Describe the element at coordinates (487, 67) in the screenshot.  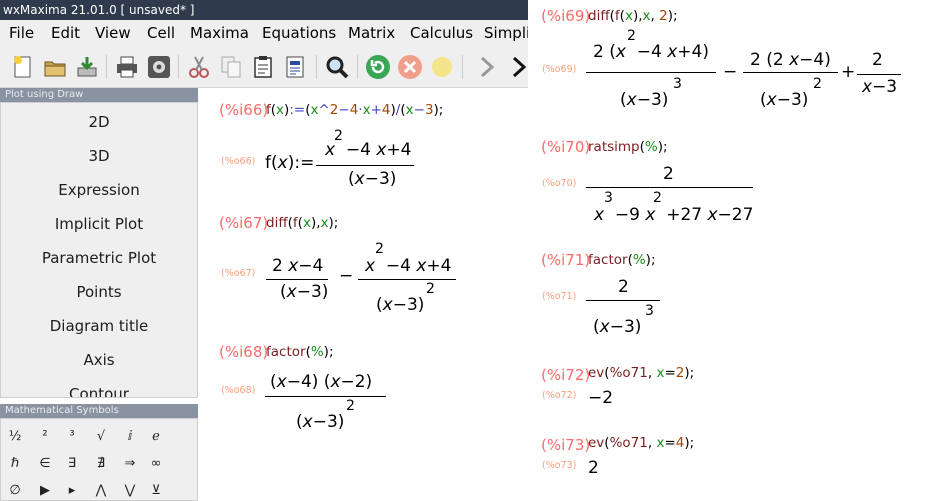
I see `back-icon` at that location.